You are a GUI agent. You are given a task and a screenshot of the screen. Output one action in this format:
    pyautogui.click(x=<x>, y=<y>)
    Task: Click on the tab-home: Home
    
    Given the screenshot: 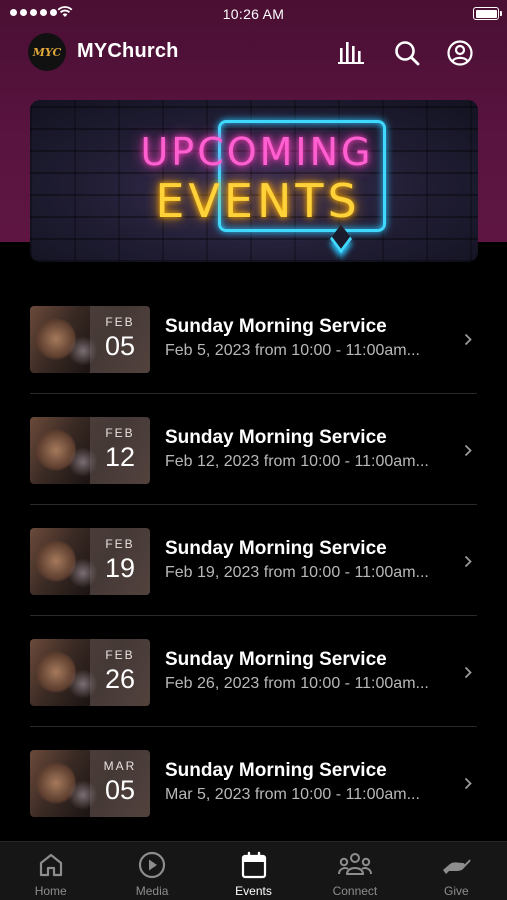 What is the action you would take?
    pyautogui.click(x=50, y=871)
    